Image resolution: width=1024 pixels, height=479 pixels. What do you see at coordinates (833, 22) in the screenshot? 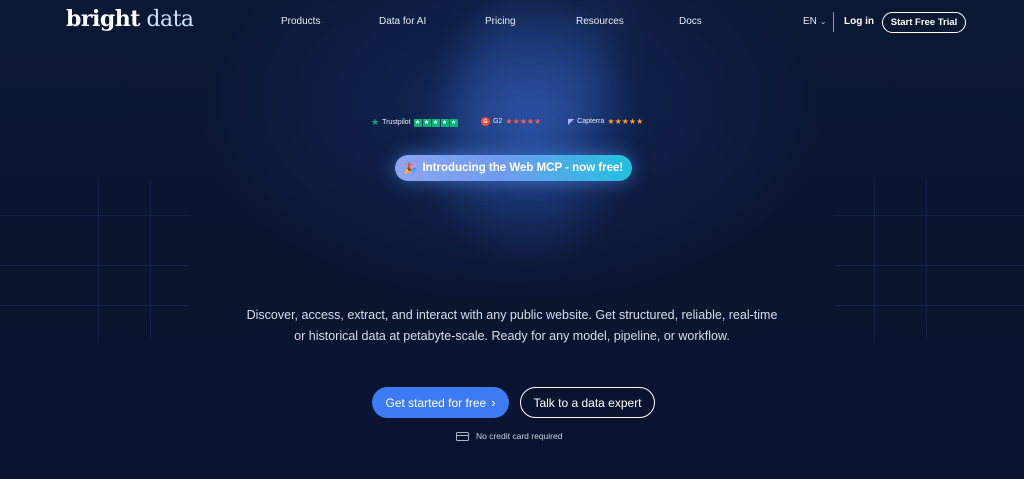
I see `nav-divider` at bounding box center [833, 22].